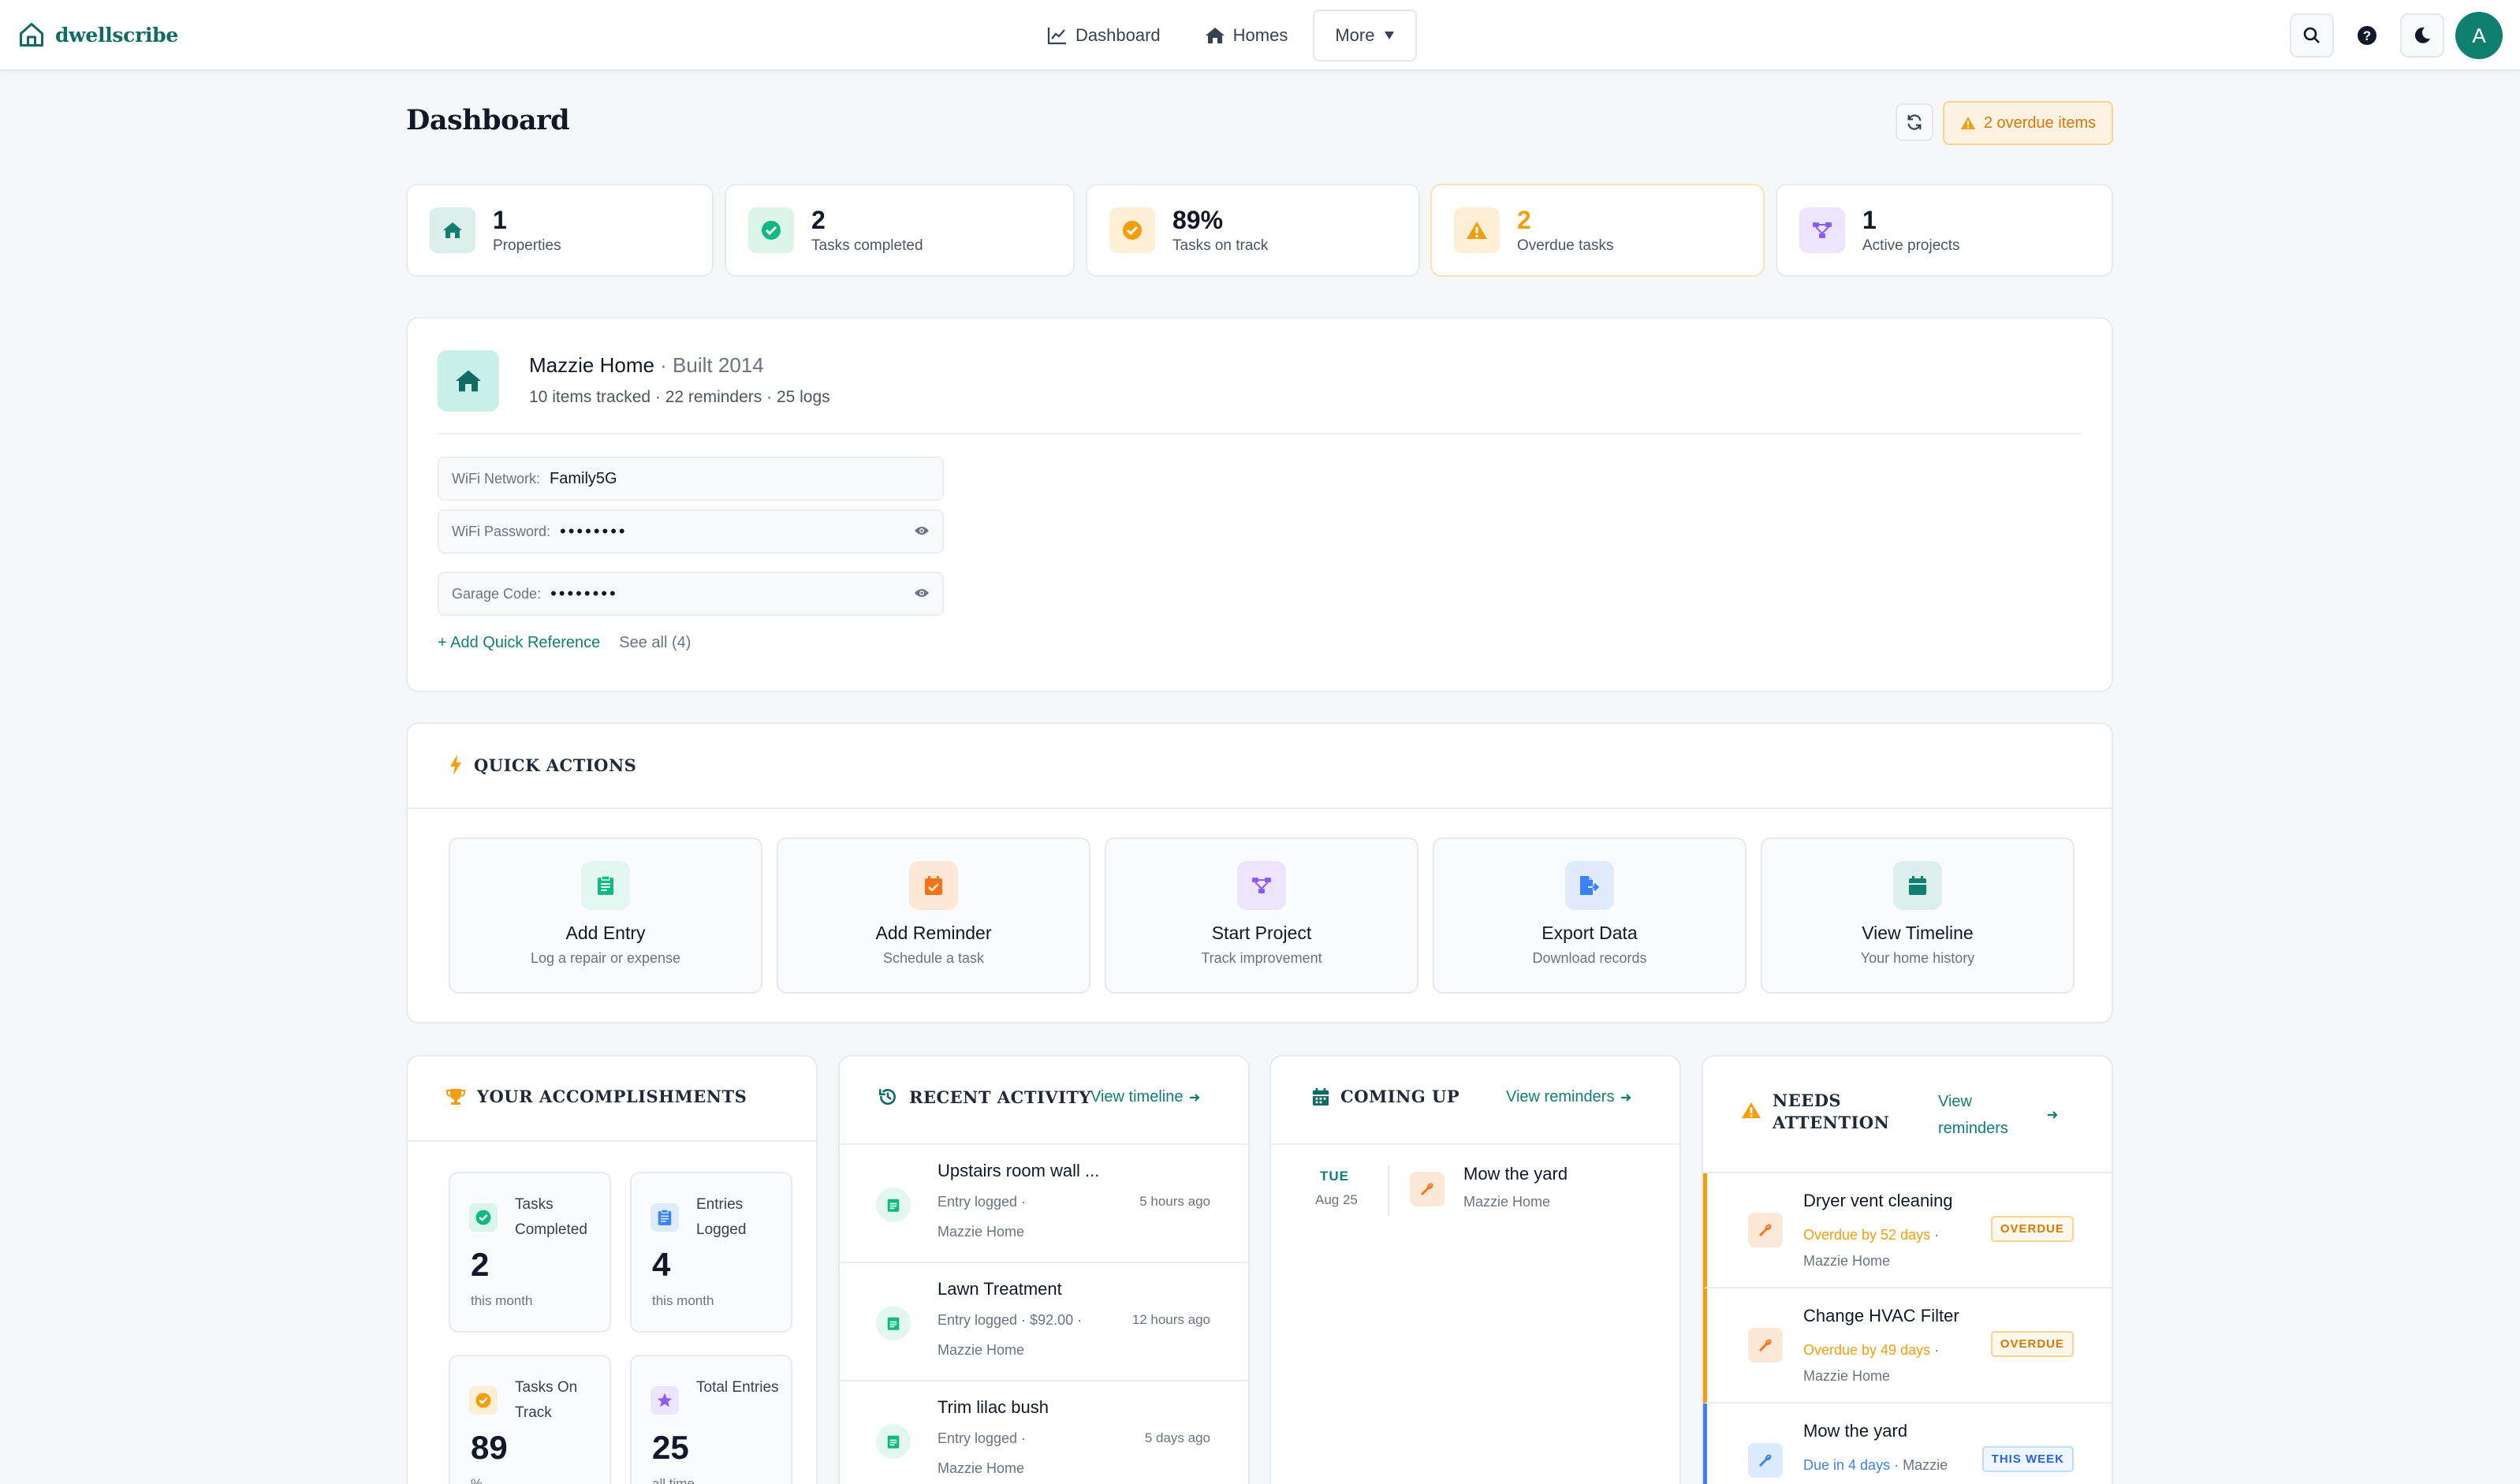 The height and width of the screenshot is (1484, 2520). Describe the element at coordinates (1253, 230) in the screenshot. I see `stat-card-on-track: 89% Tasks on track` at that location.